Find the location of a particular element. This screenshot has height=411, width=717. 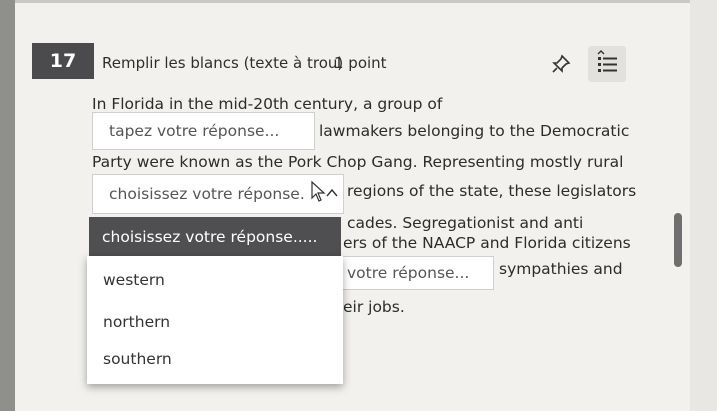

passage-line-8: eir jobs. is located at coordinates (374, 307).